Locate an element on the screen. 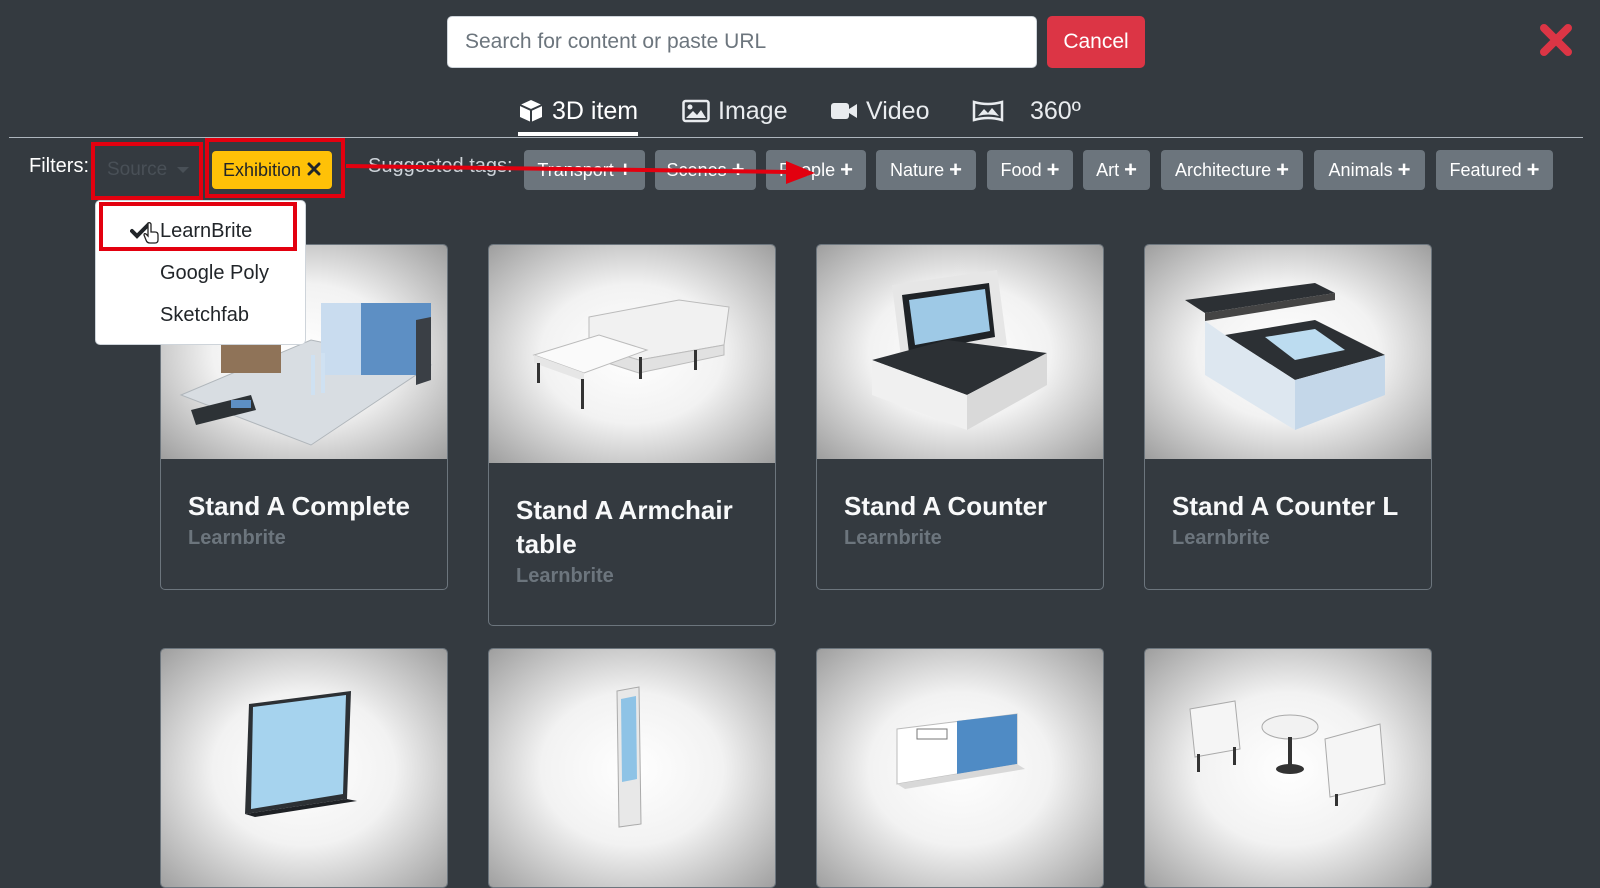 Image resolution: width=1600 pixels, height=888 pixels. search-input is located at coordinates (742, 42).